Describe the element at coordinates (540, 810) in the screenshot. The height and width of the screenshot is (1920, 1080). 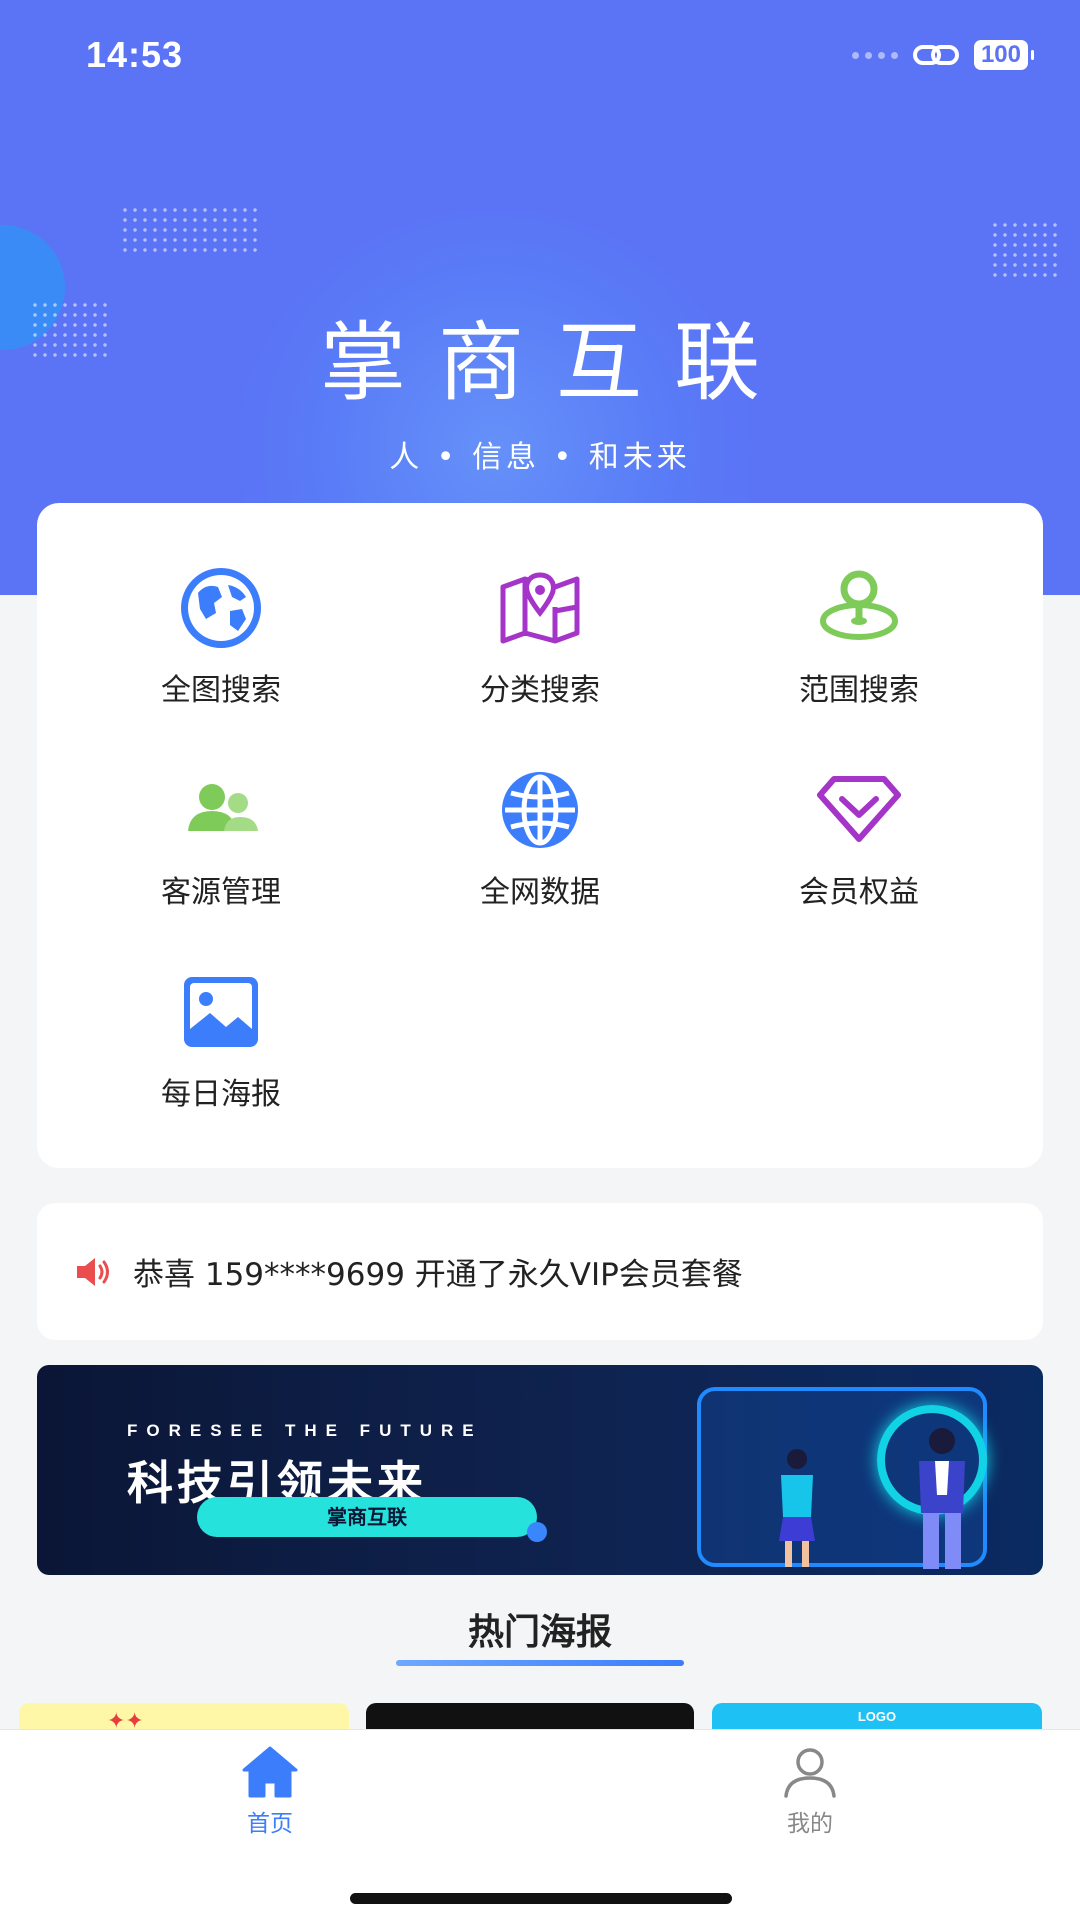
I see `globe-grid-icon` at that location.